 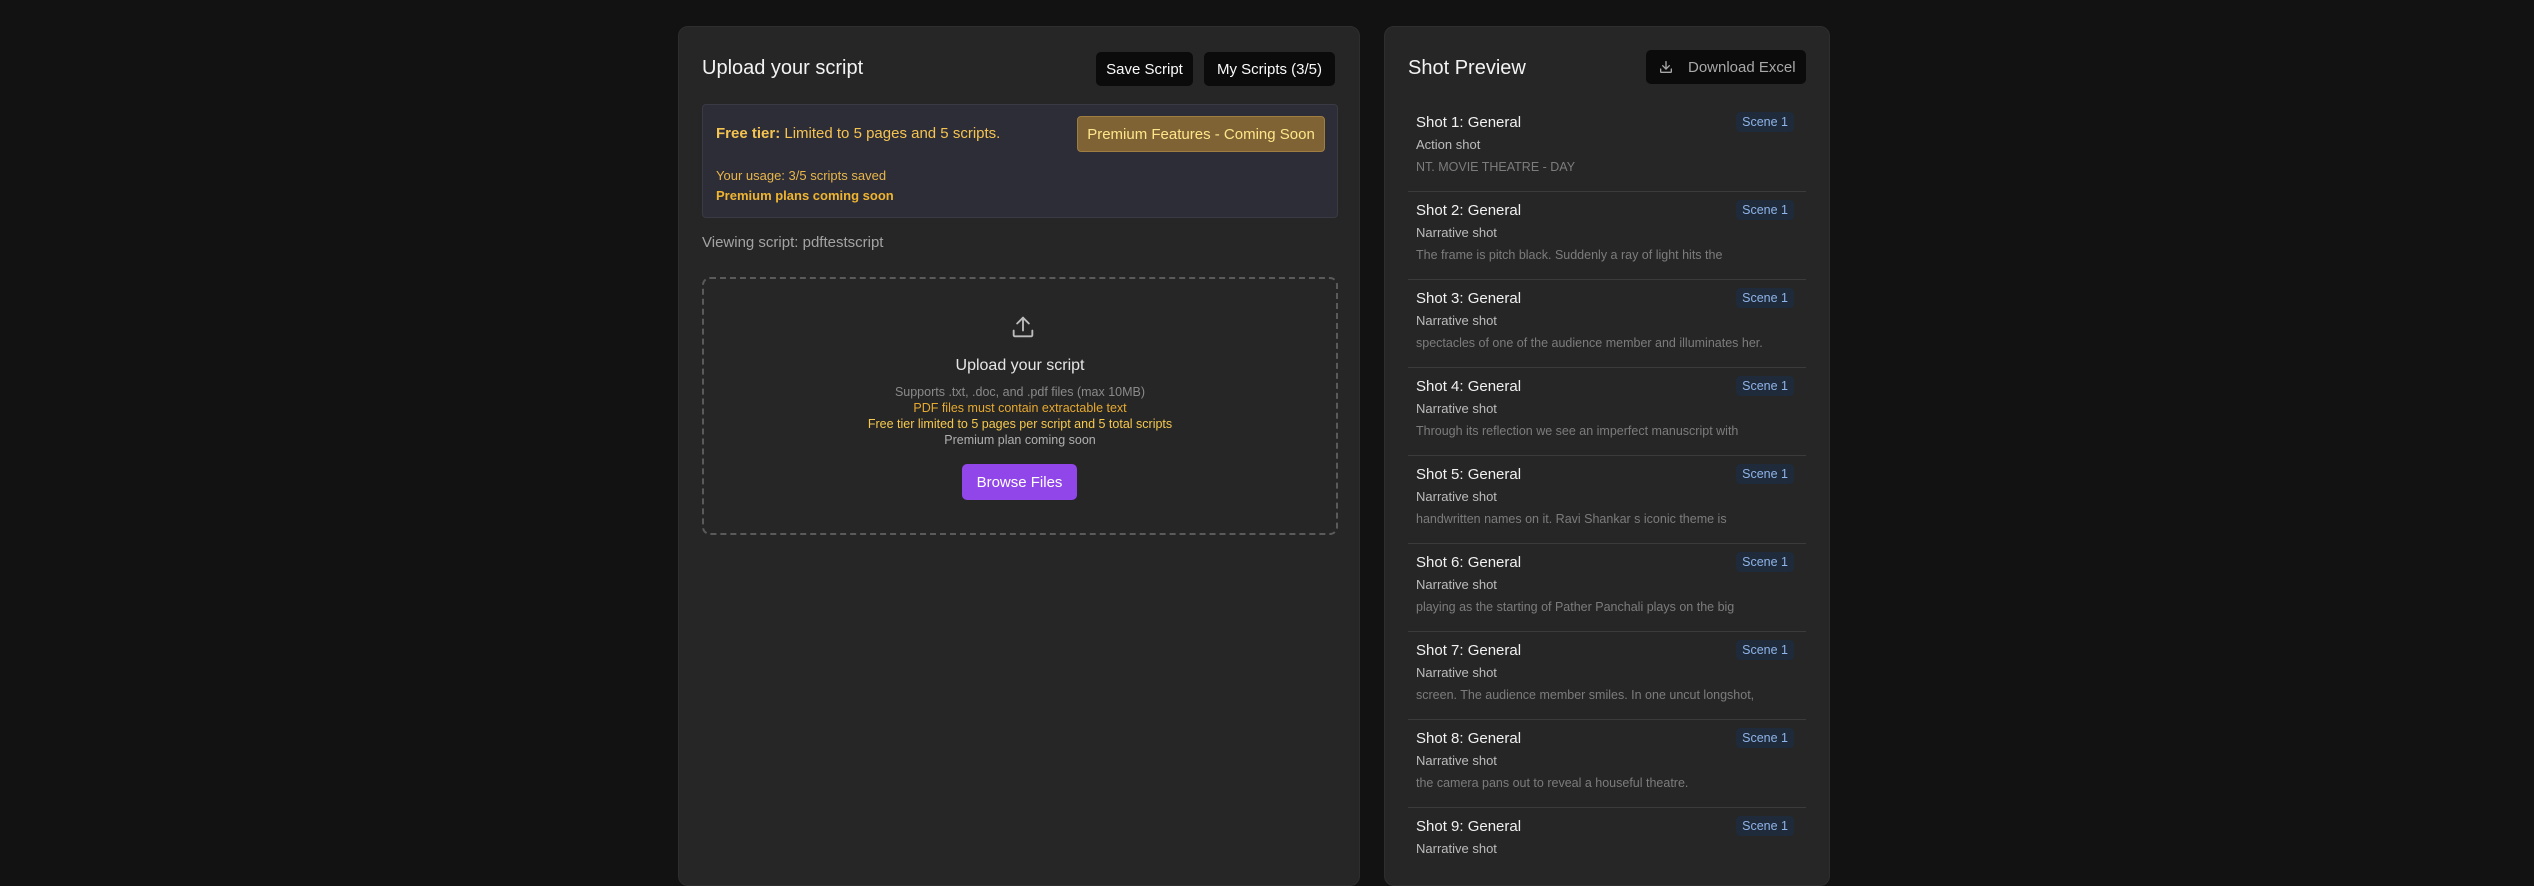 I want to click on save-script-button: Save Script, so click(x=1144, y=69).